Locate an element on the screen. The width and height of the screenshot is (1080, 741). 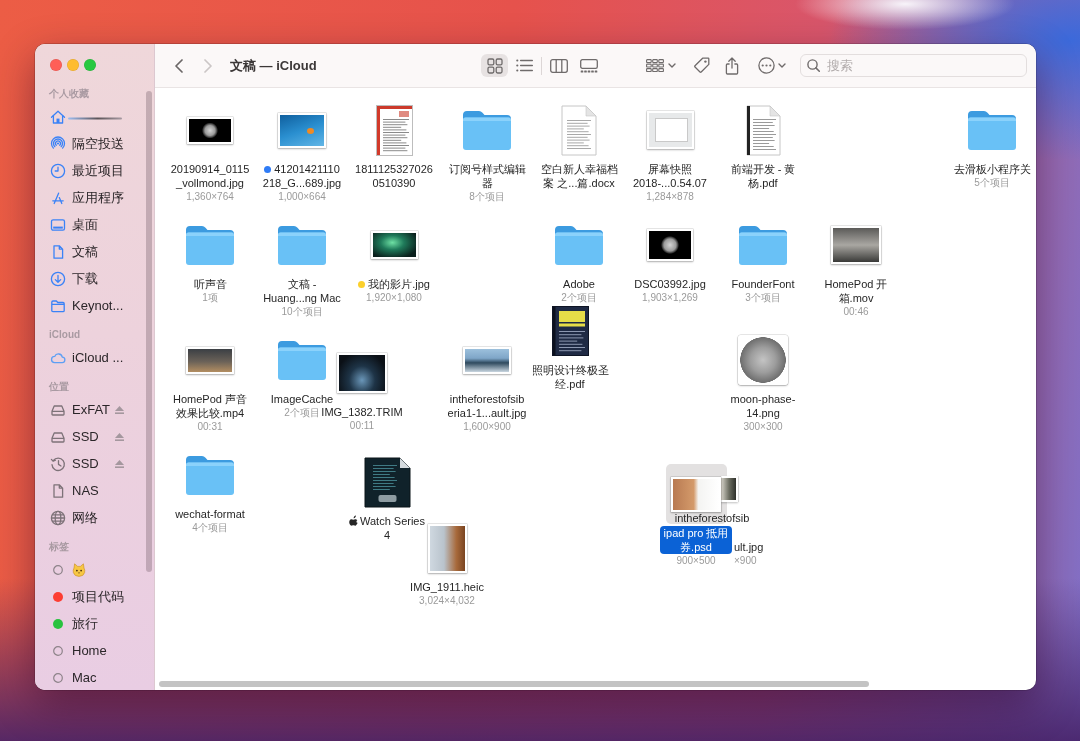
file-name: ImageCache is located at coordinates (302, 399).